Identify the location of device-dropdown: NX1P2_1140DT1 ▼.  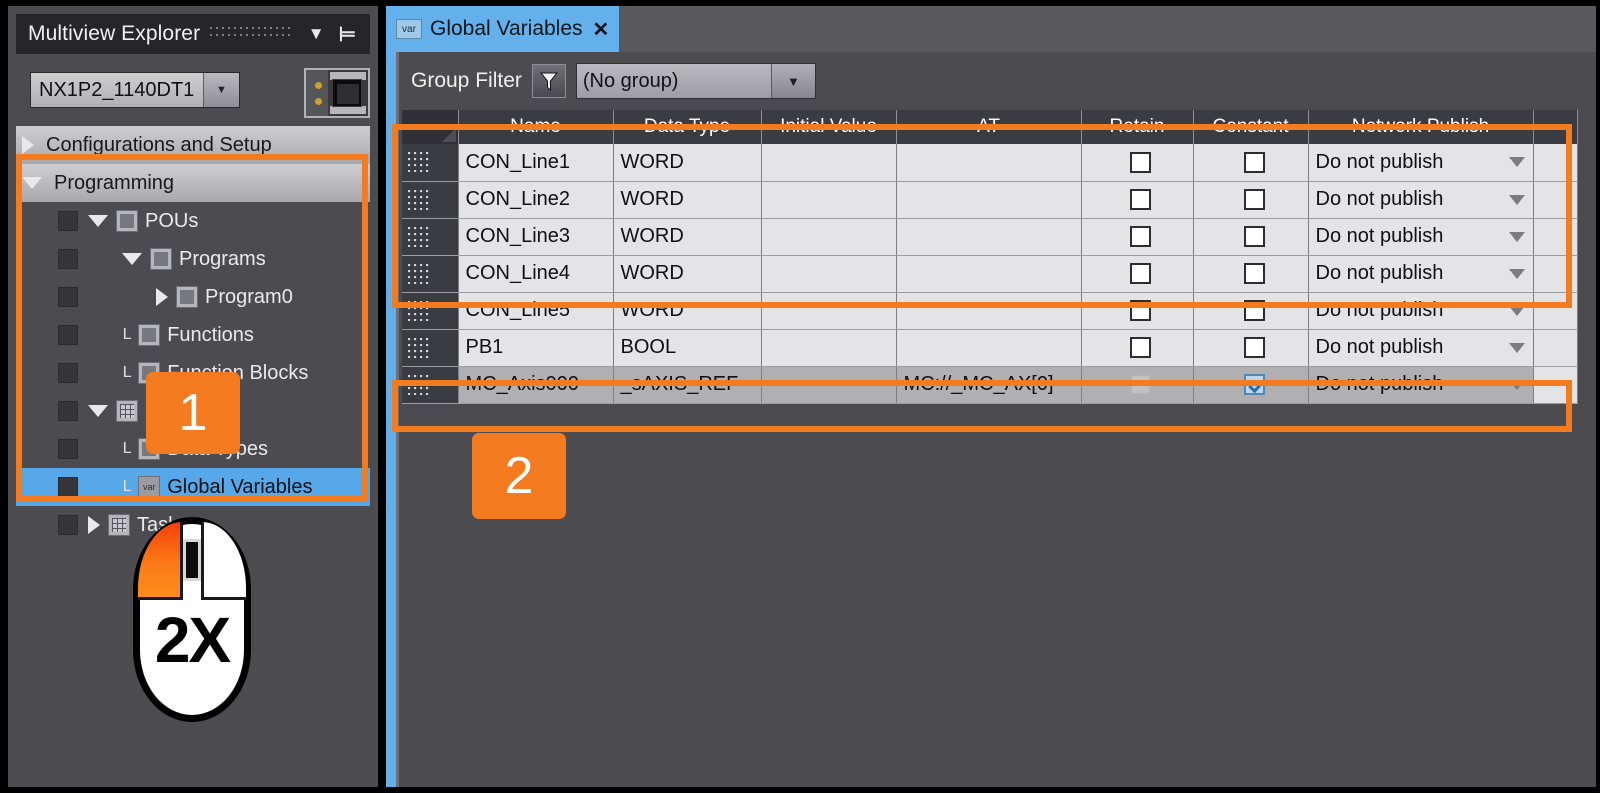
(135, 90).